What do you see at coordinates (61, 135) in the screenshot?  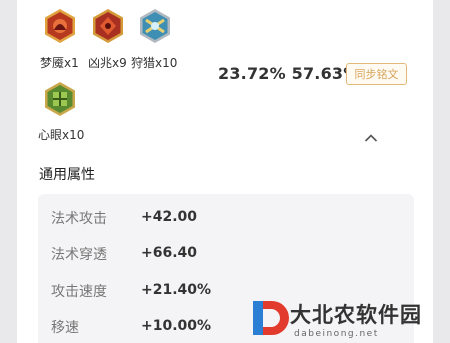 I see `rune-label: 心眼x10` at bounding box center [61, 135].